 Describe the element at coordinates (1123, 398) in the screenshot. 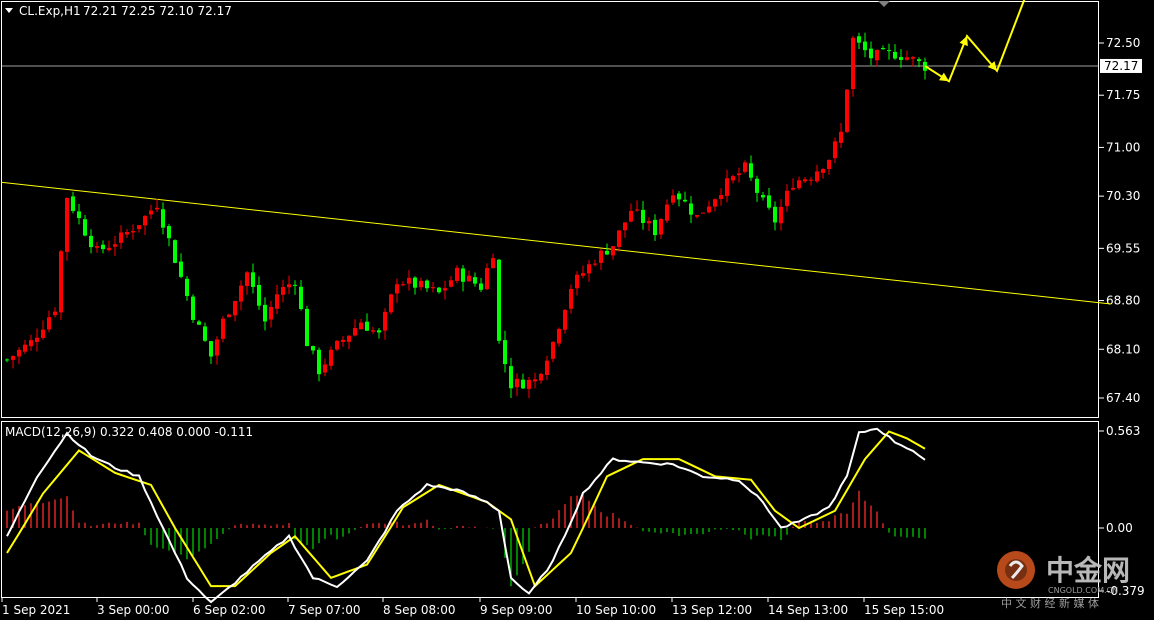

I see `price-tick-label: 67.40` at that location.